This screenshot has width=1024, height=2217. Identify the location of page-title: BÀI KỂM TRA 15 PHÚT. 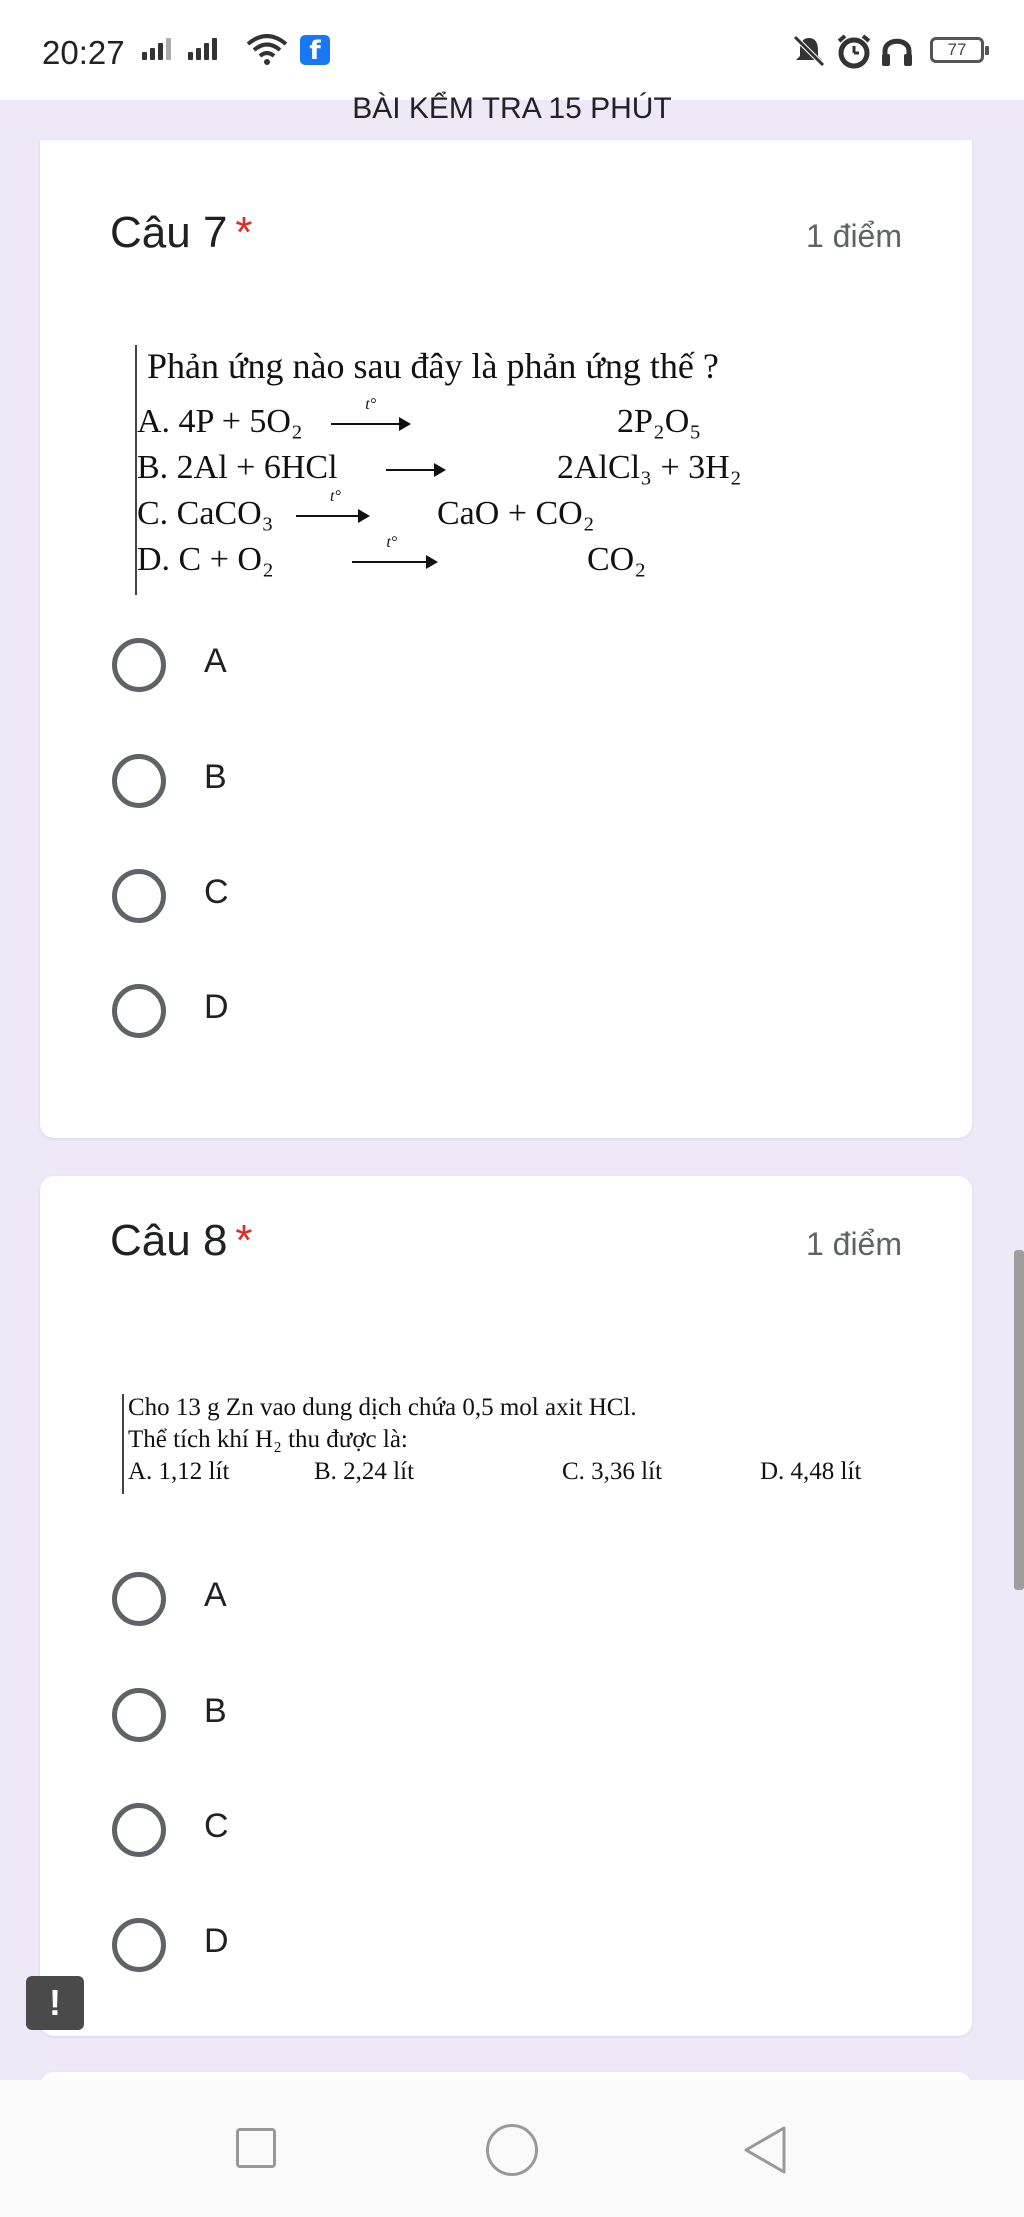
(512, 108).